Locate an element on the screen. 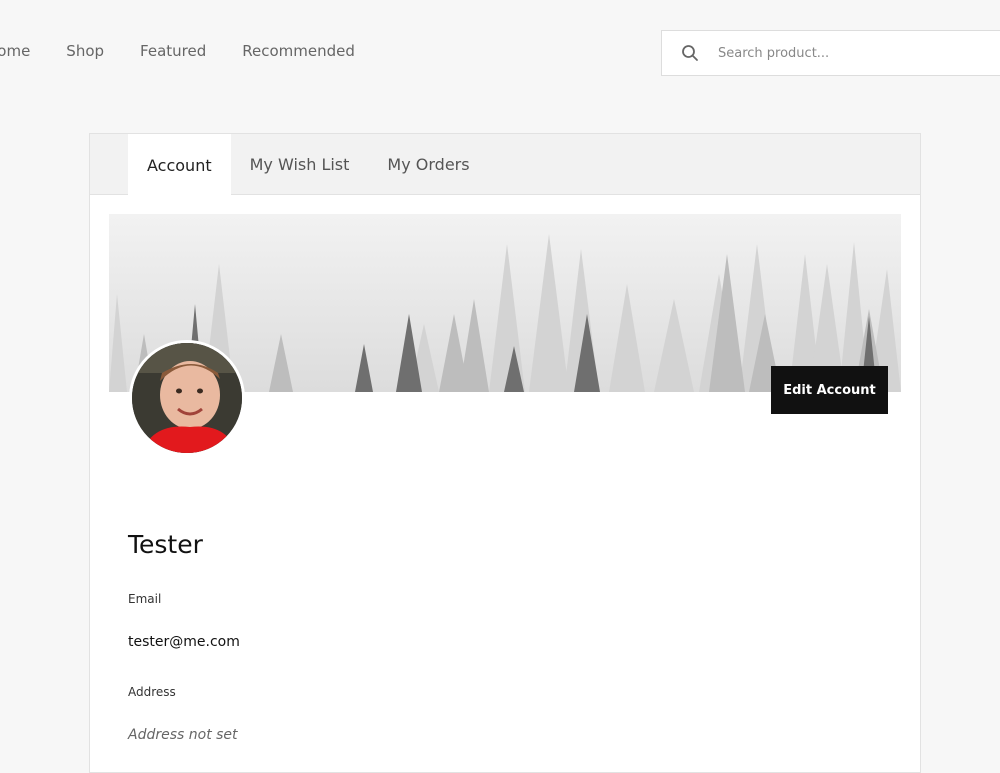  avatar-image is located at coordinates (187, 398).